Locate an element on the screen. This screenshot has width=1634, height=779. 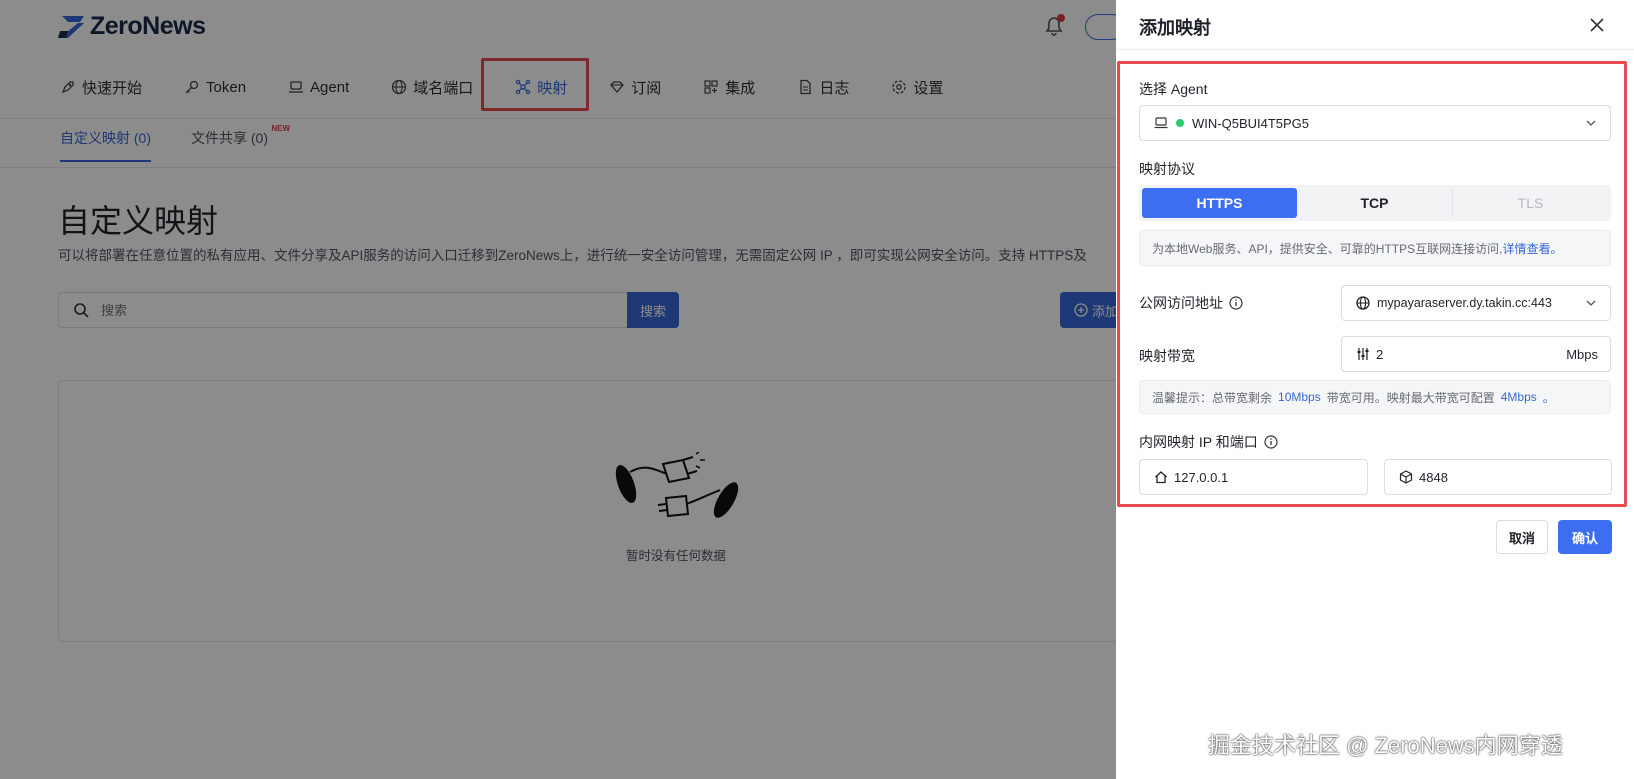
protocol-label-text: 映射协议 is located at coordinates (1167, 169).